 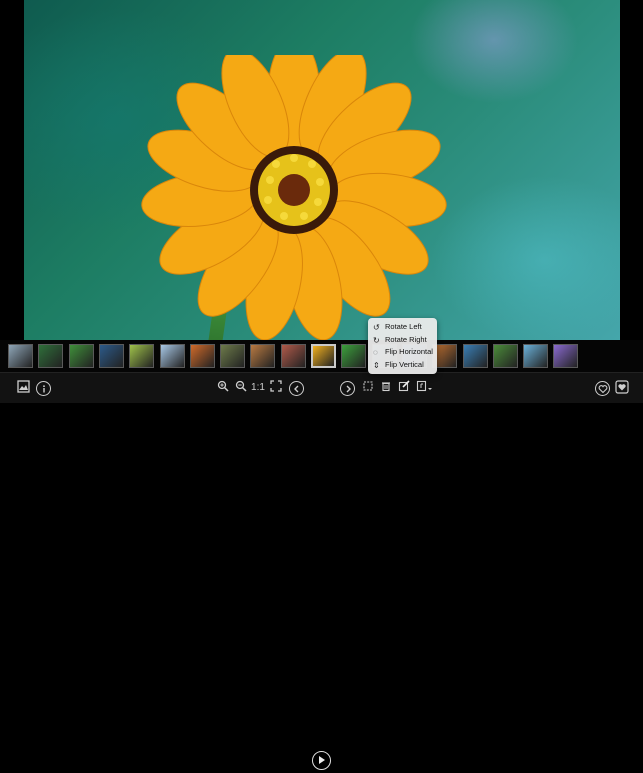 I want to click on zoom-in-icon, so click(x=223, y=388).